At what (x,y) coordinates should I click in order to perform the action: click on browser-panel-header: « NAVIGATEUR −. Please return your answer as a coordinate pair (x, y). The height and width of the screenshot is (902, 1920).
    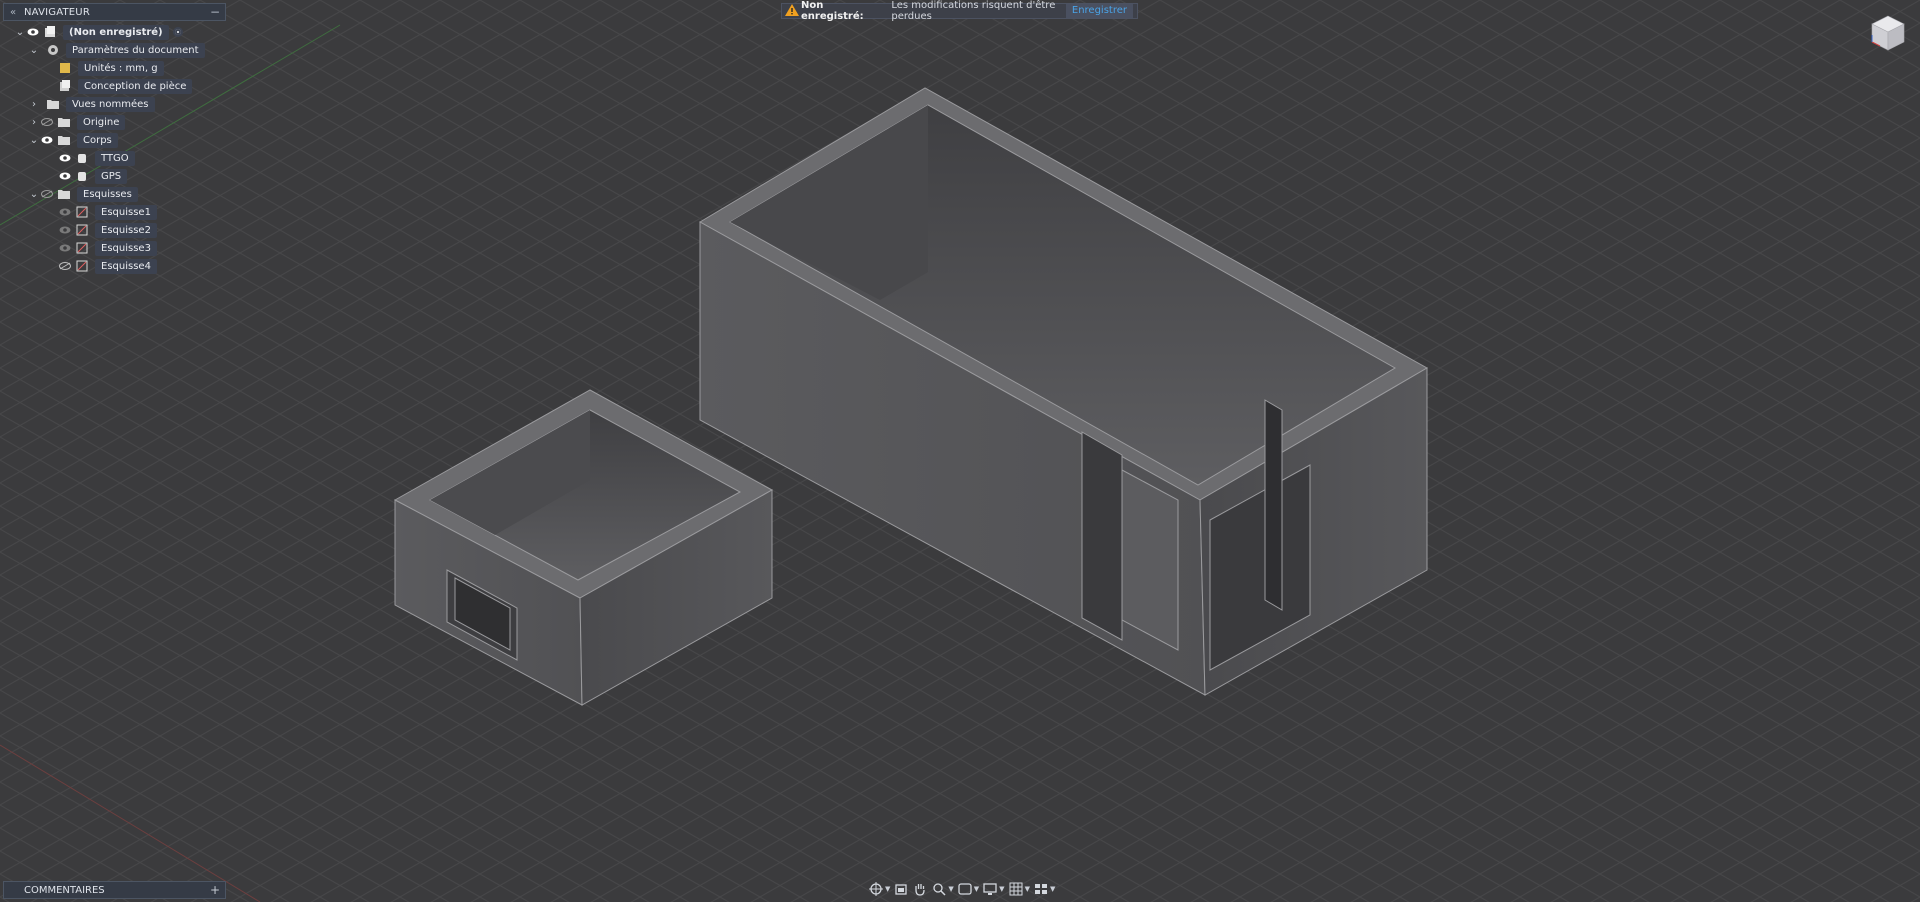
    Looking at the image, I should click on (114, 12).